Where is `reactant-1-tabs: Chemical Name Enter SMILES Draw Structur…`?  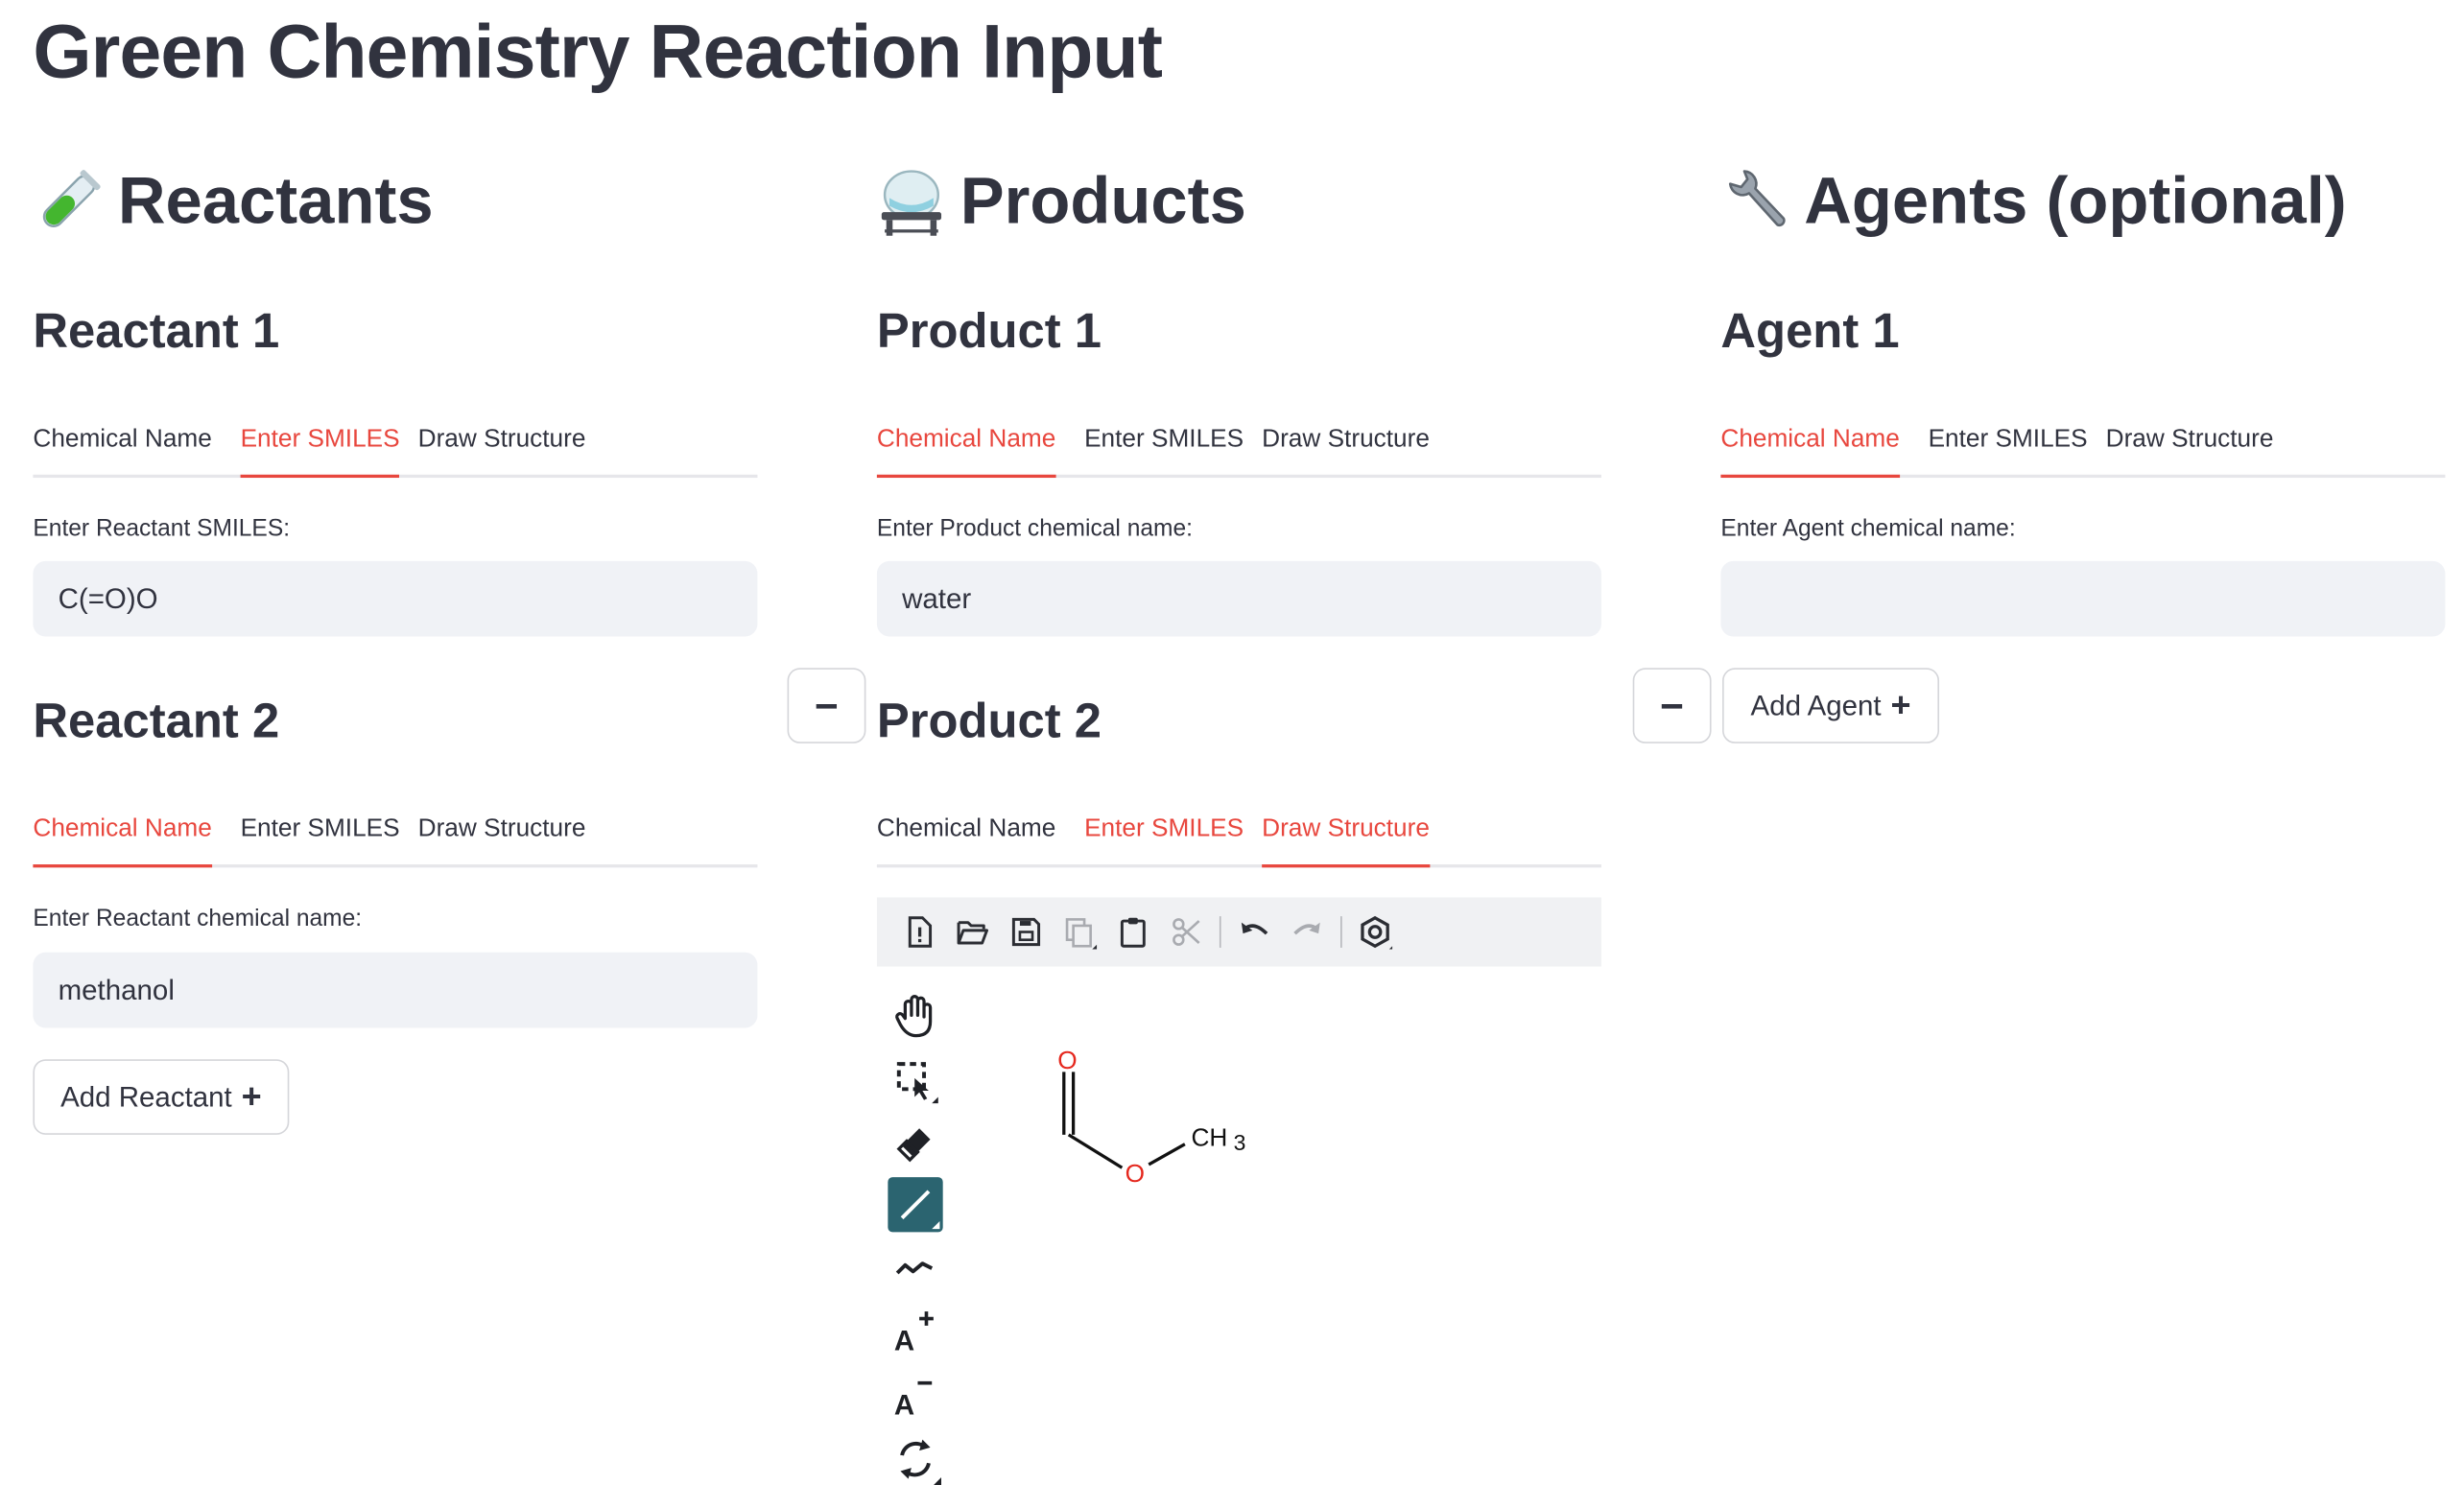 reactant-1-tabs: Chemical Name Enter SMILES Draw Structur… is located at coordinates (395, 447).